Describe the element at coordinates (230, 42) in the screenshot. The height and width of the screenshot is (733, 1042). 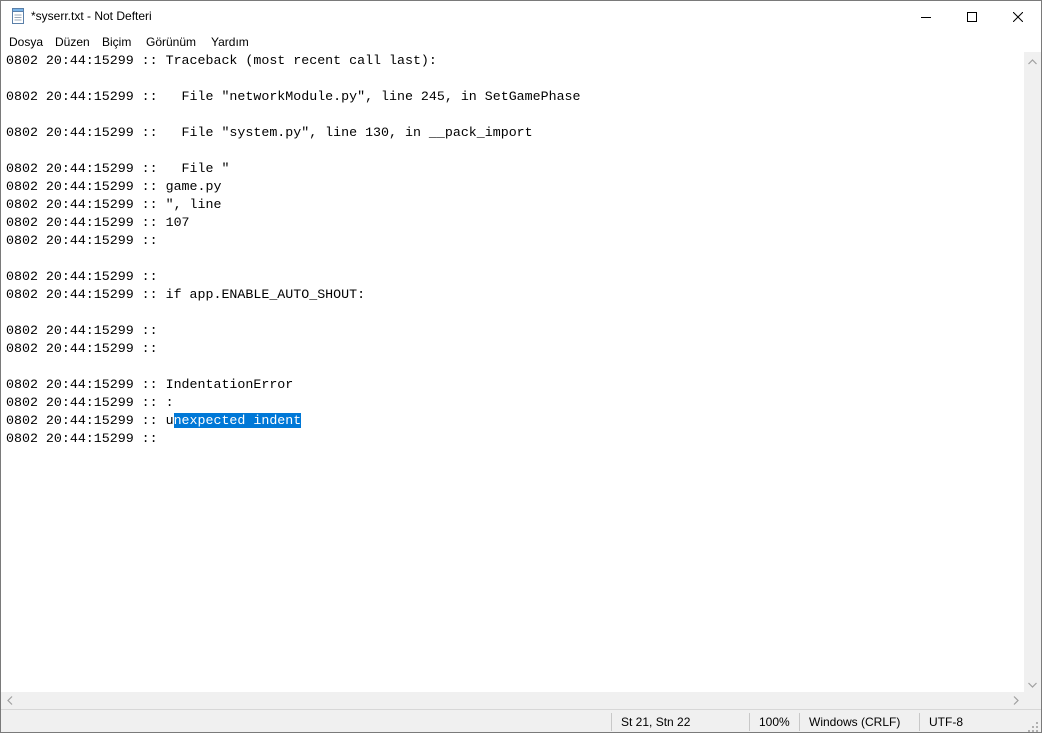
I see `menu-help: Yardım` at that location.